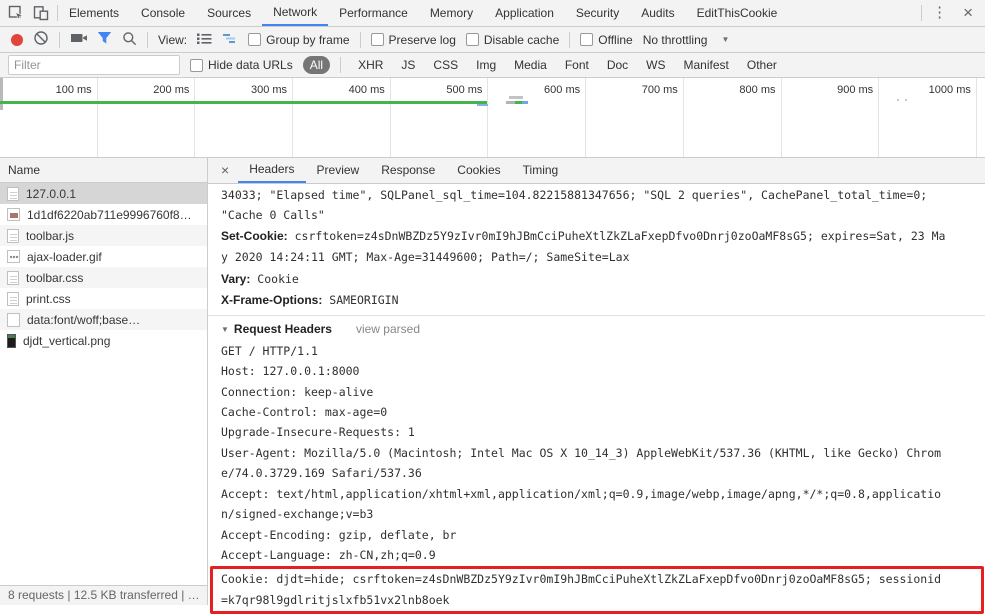 The height and width of the screenshot is (614, 985). What do you see at coordinates (706, 65) in the screenshot?
I see `filter-chip-manifest: Manifest` at bounding box center [706, 65].